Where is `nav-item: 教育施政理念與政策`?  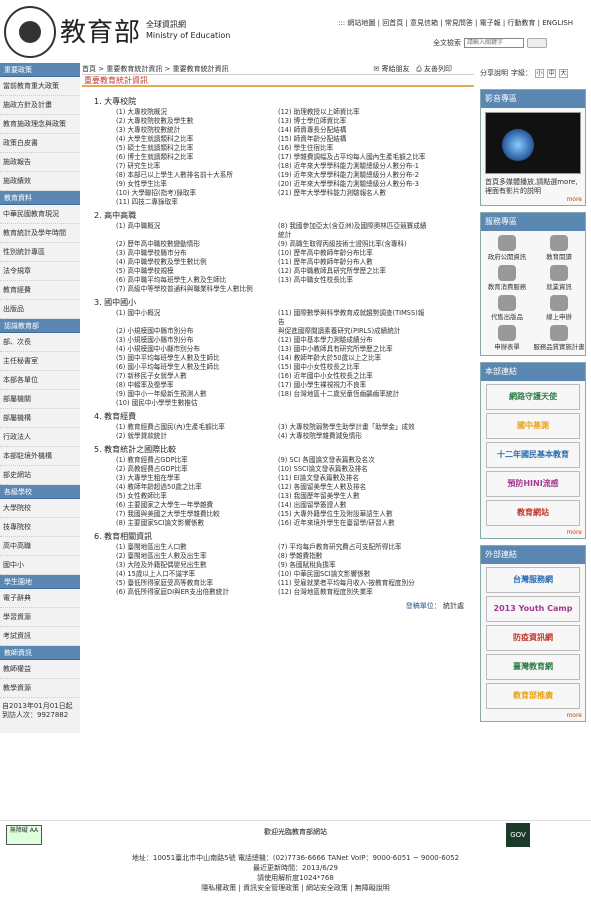
nav-item: 教育施政理念與政策 is located at coordinates (40, 124).